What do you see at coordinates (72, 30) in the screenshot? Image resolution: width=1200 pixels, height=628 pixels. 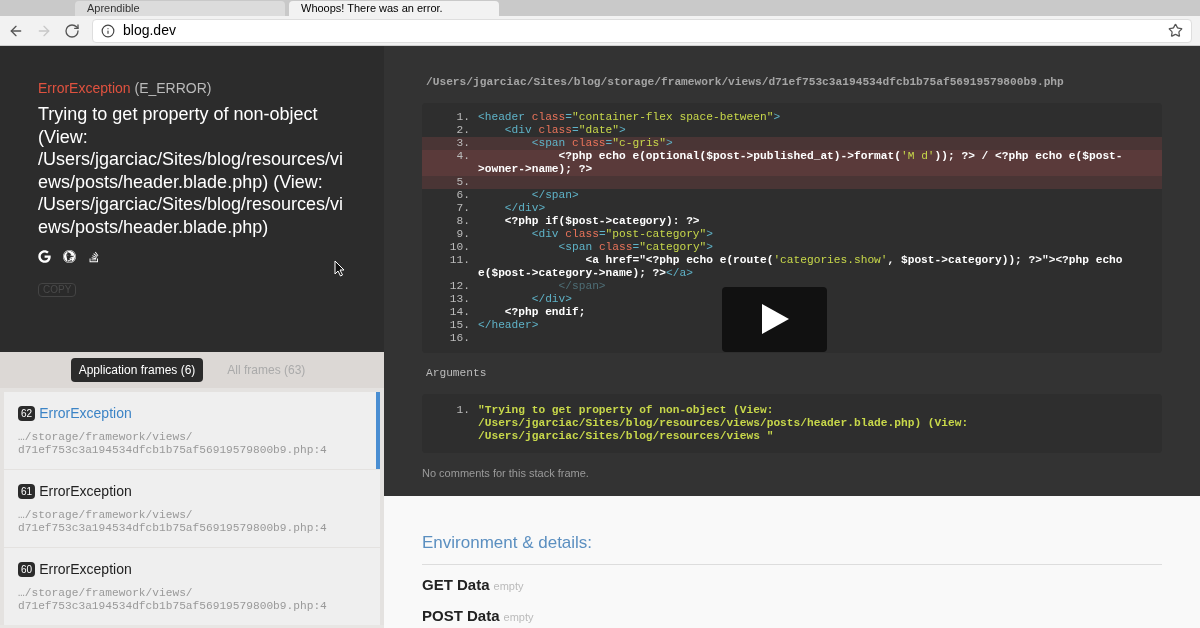 I see `reload-icon` at bounding box center [72, 30].